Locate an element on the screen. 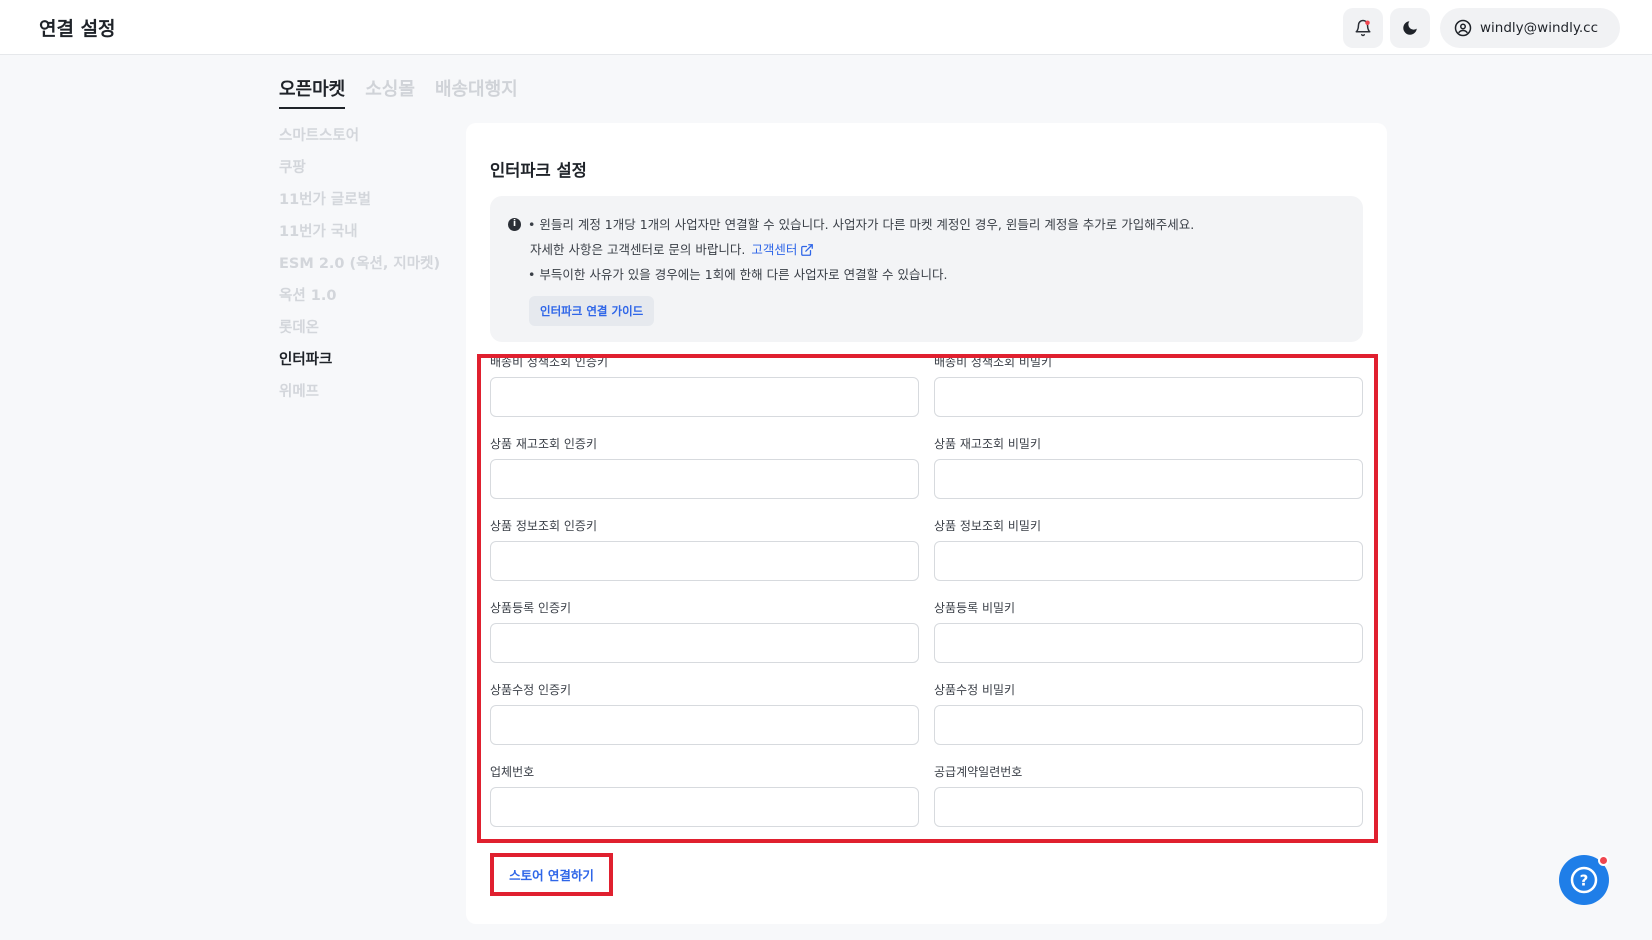  help-button: ? is located at coordinates (1584, 880).